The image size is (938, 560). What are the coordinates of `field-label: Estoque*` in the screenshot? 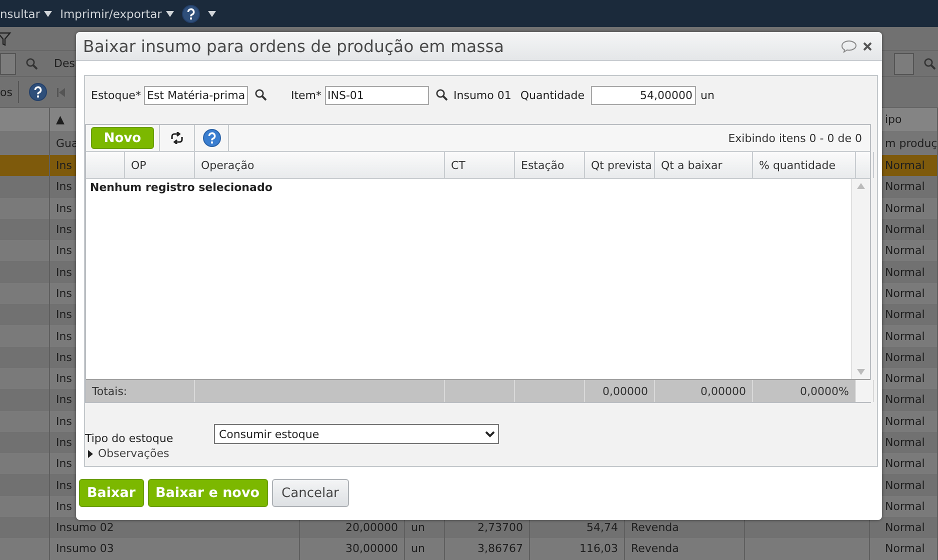 It's located at (116, 95).